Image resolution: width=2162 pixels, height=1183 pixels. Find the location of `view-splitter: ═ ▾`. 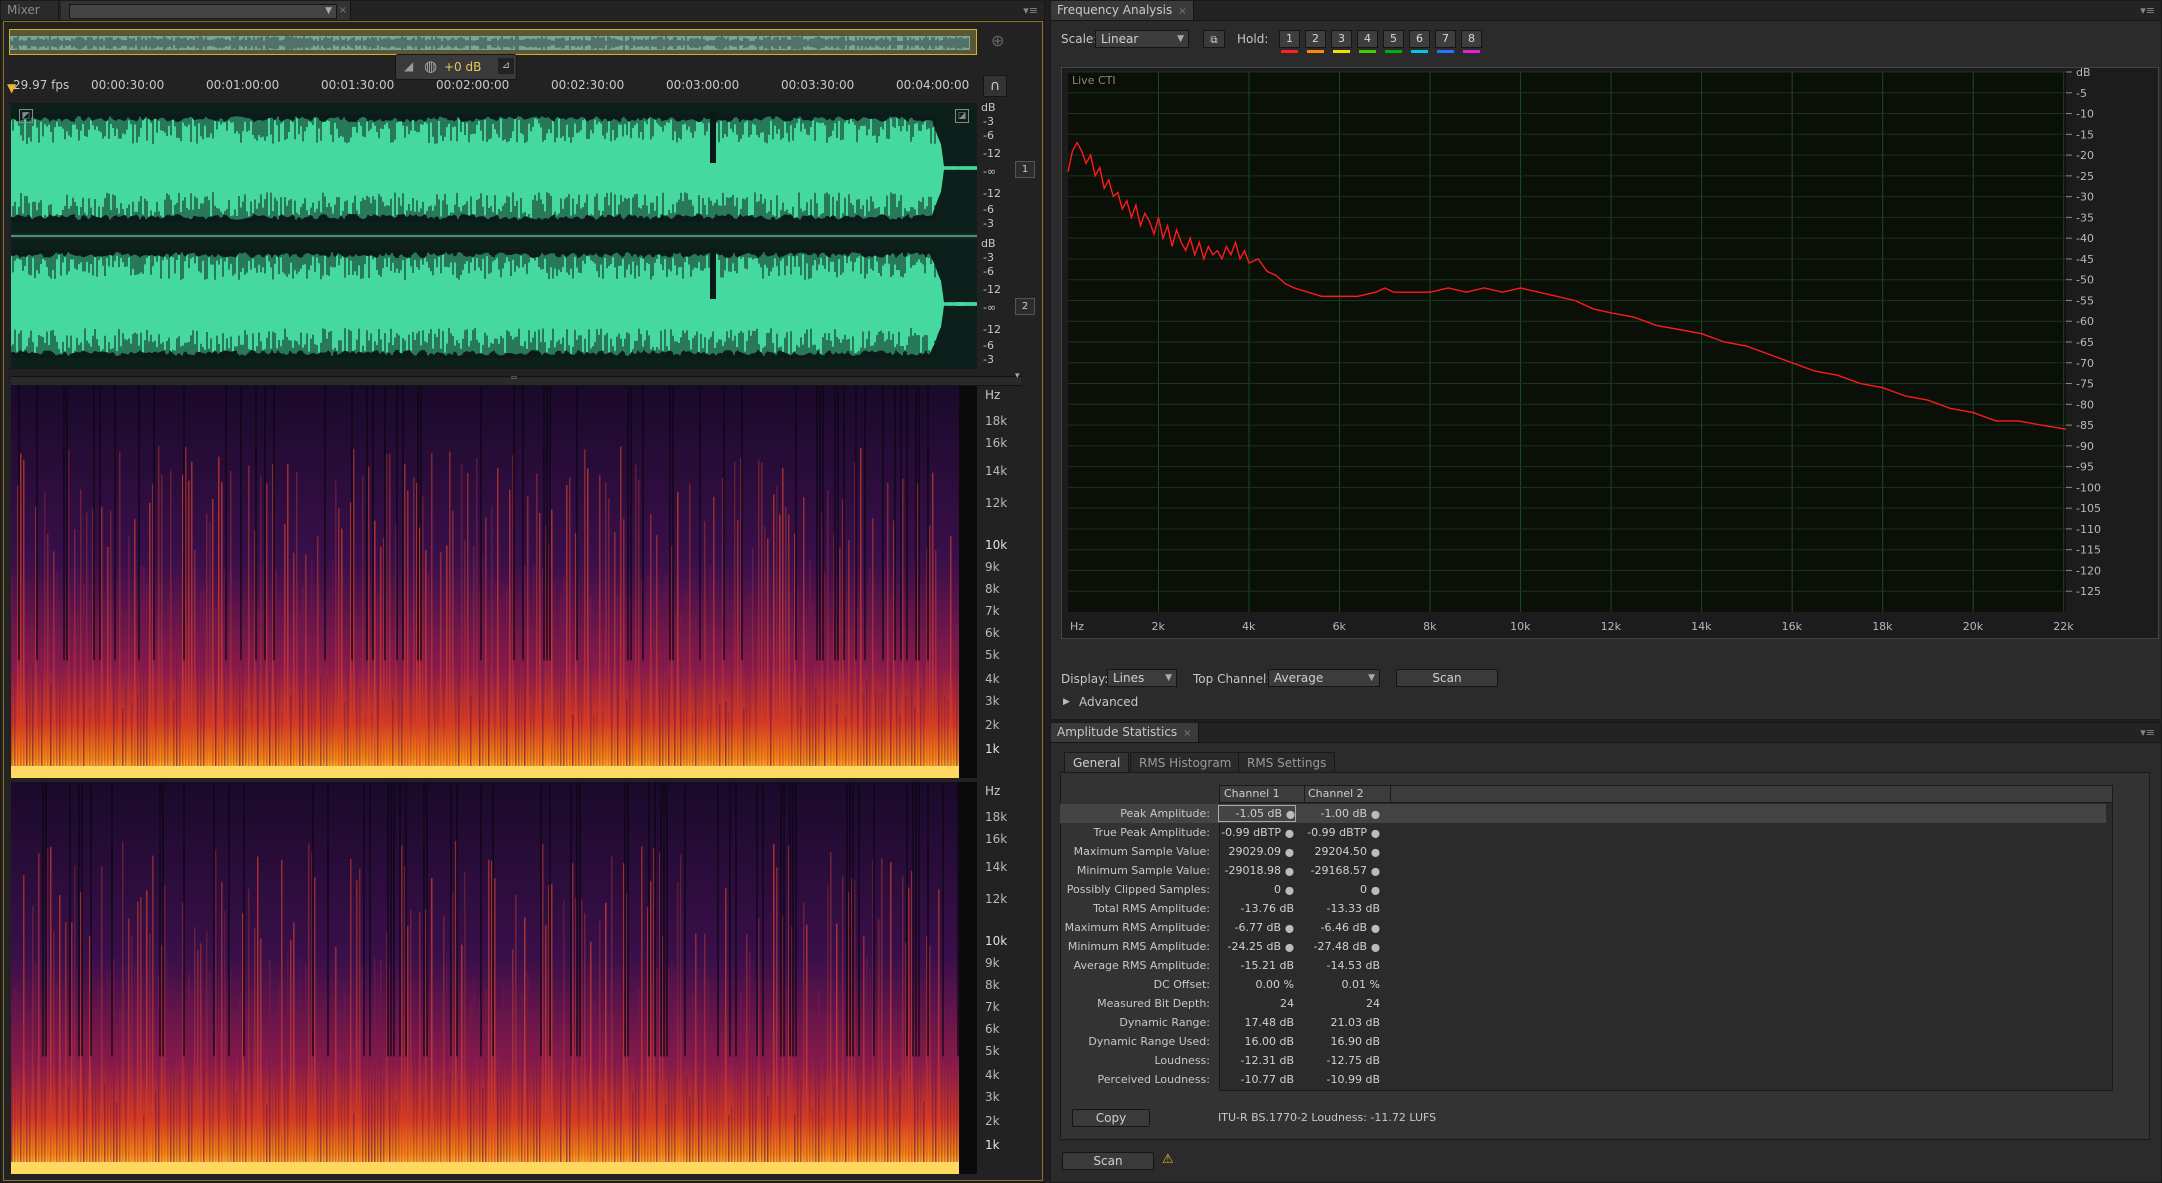

view-splitter: ═ ▾ is located at coordinates (516, 378).